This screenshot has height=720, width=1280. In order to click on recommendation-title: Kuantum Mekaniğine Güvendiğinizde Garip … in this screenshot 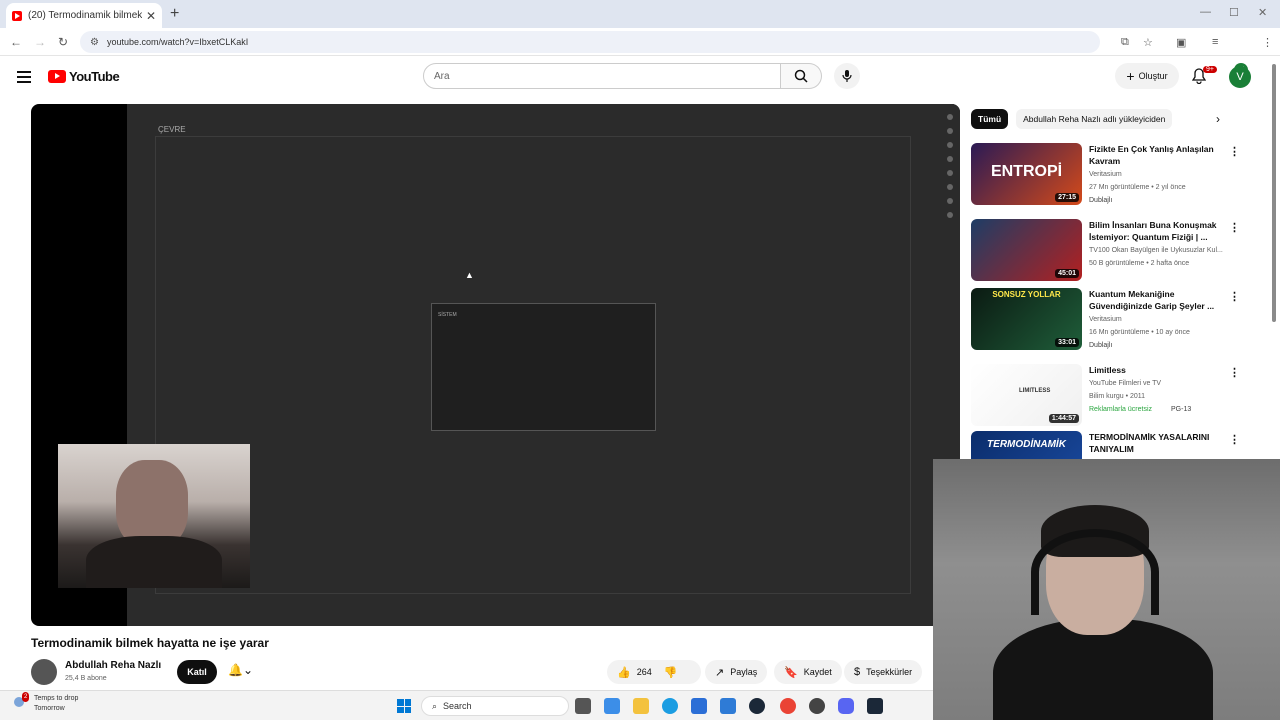, I will do `click(1155, 300)`.